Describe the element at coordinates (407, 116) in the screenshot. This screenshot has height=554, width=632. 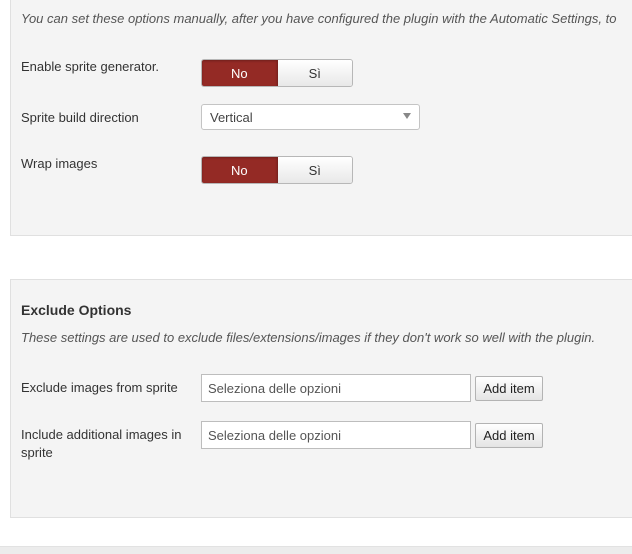
I see `chevron-down-icon` at that location.